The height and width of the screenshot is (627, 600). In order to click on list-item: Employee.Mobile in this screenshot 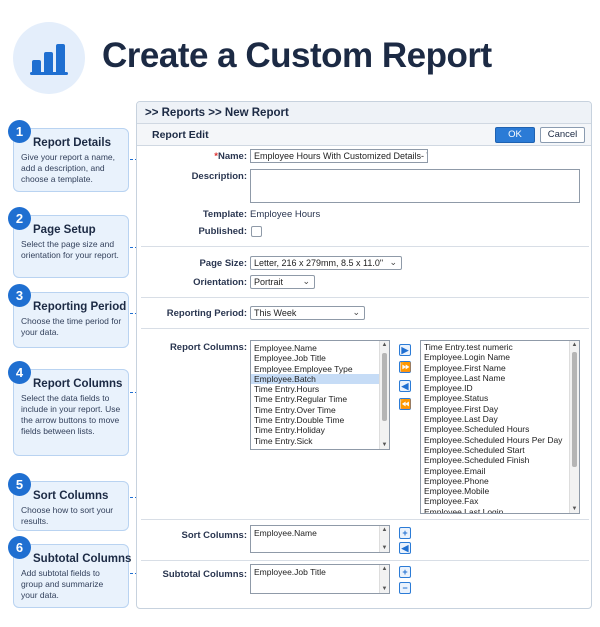, I will do `click(500, 491)`.